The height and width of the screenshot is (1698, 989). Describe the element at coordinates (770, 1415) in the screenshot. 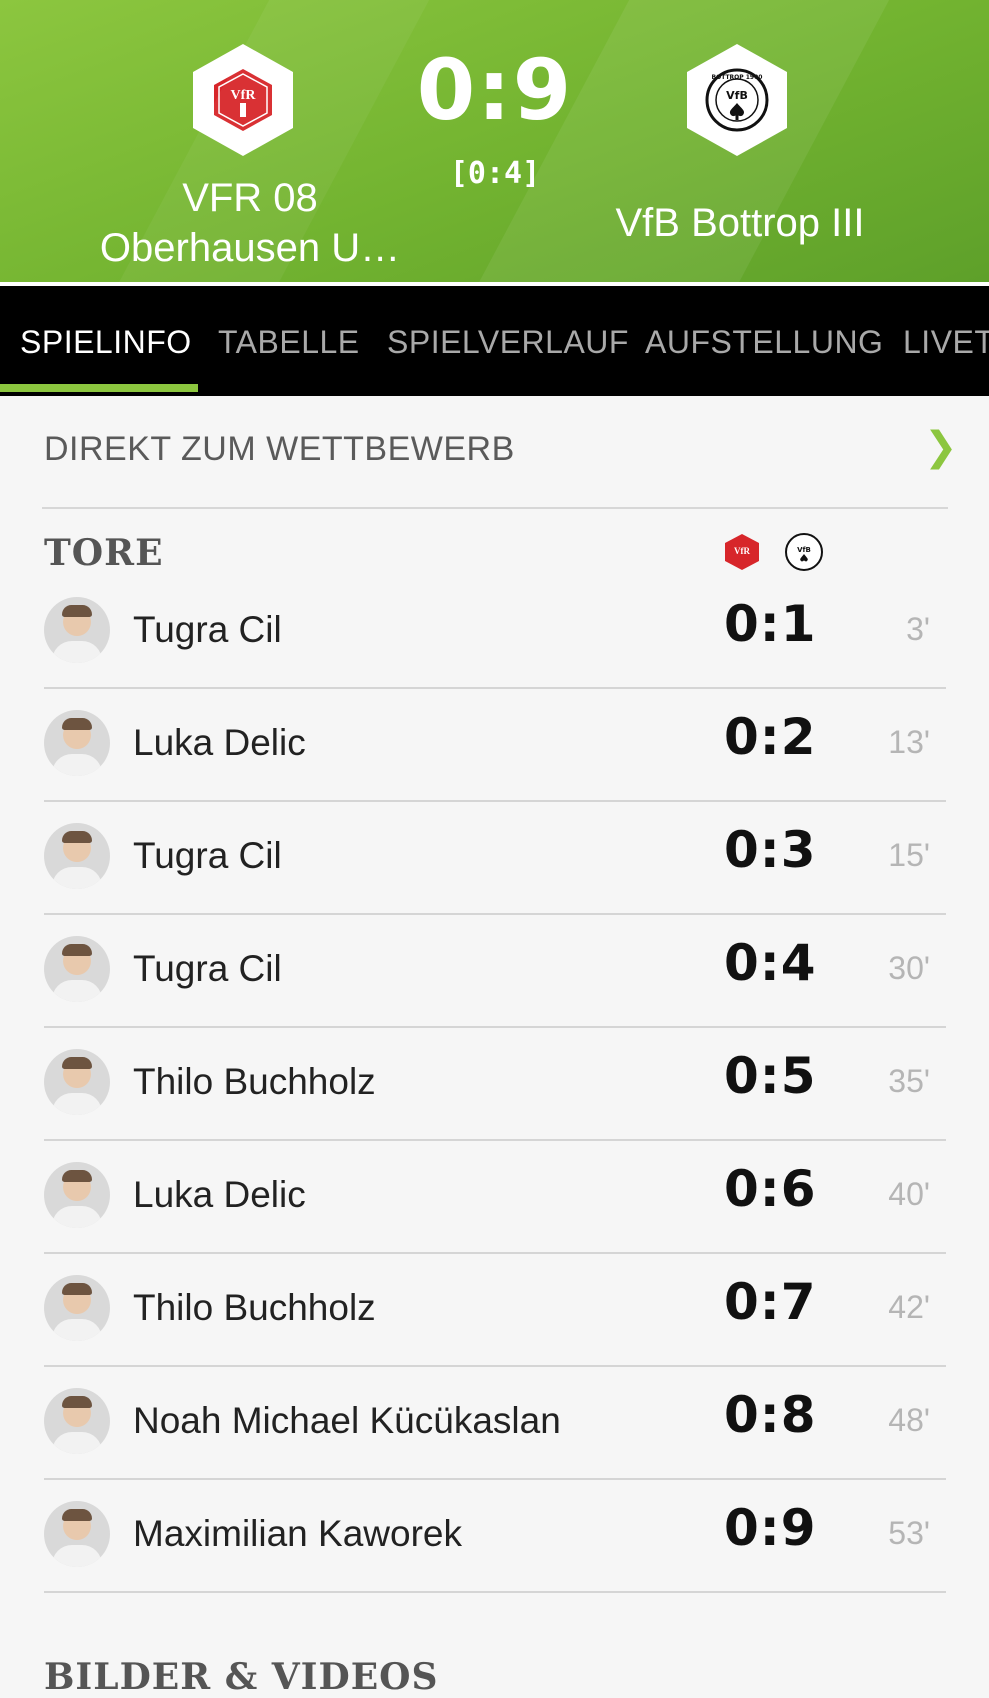

I see `goal-score: 0:8` at that location.